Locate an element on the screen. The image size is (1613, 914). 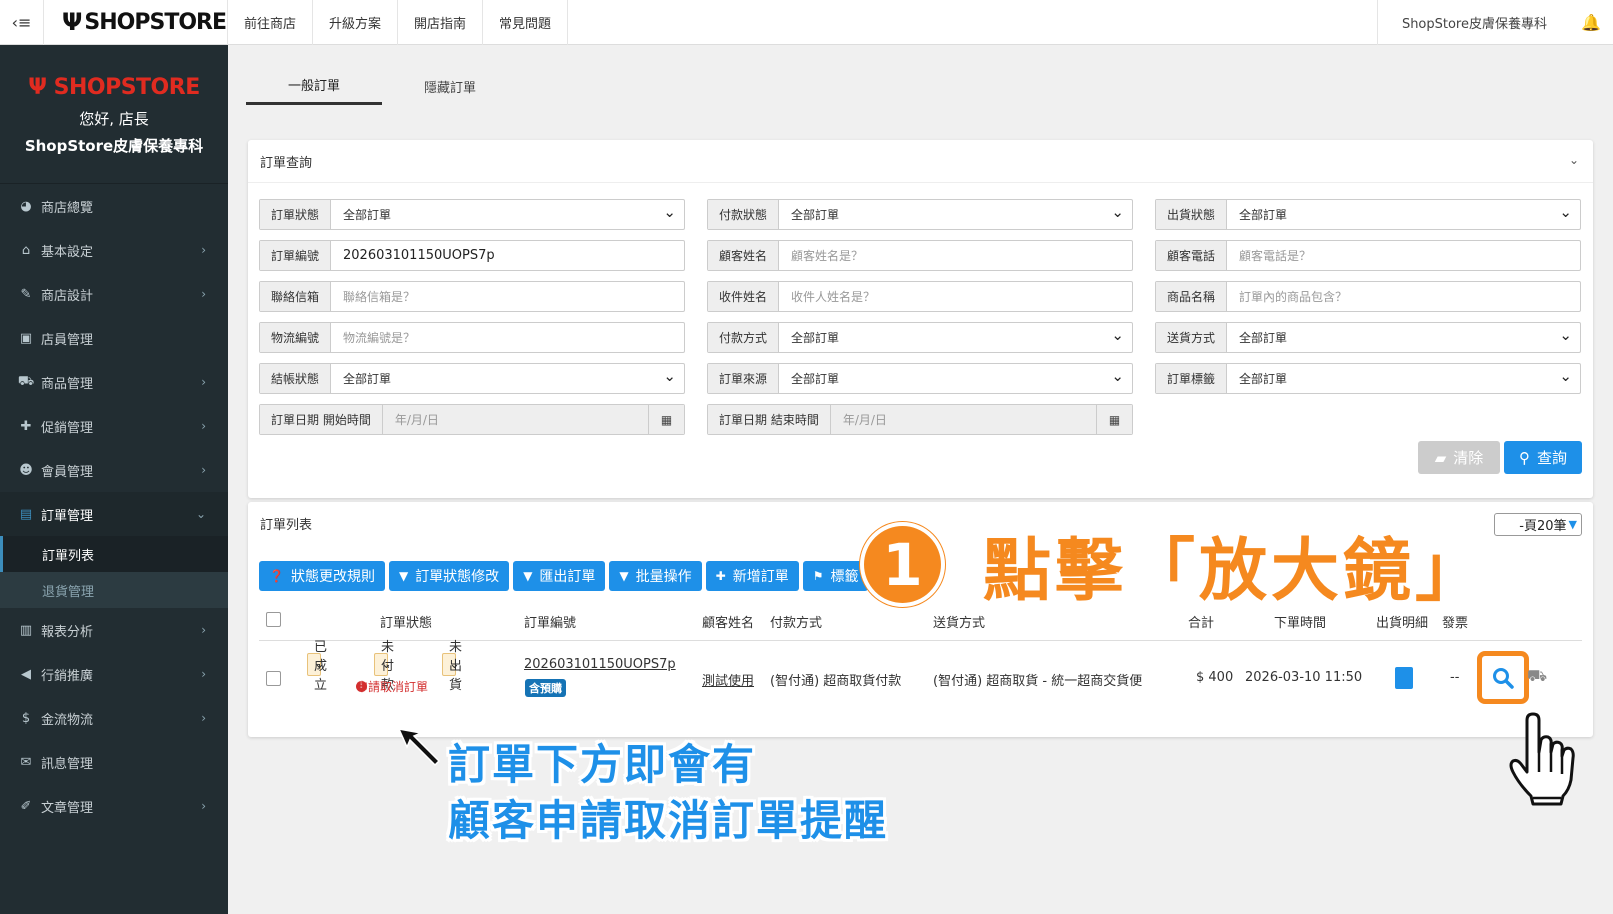
product-name-input: 訂單內的商品包含？ is located at coordinates (1403, 296).